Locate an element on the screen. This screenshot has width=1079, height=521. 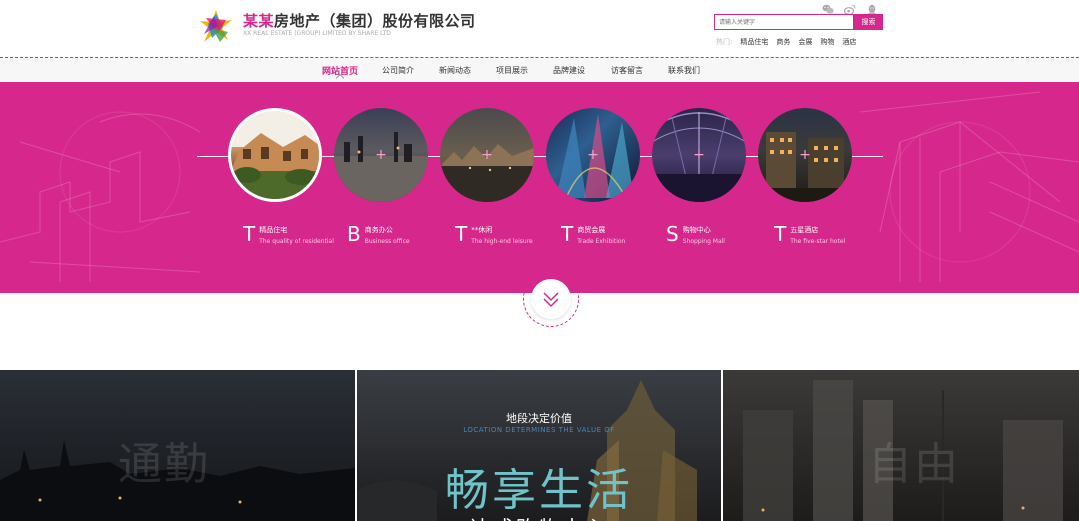
caption-leisure: T **休闲 The high-end leisure is located at coordinates (494, 234).